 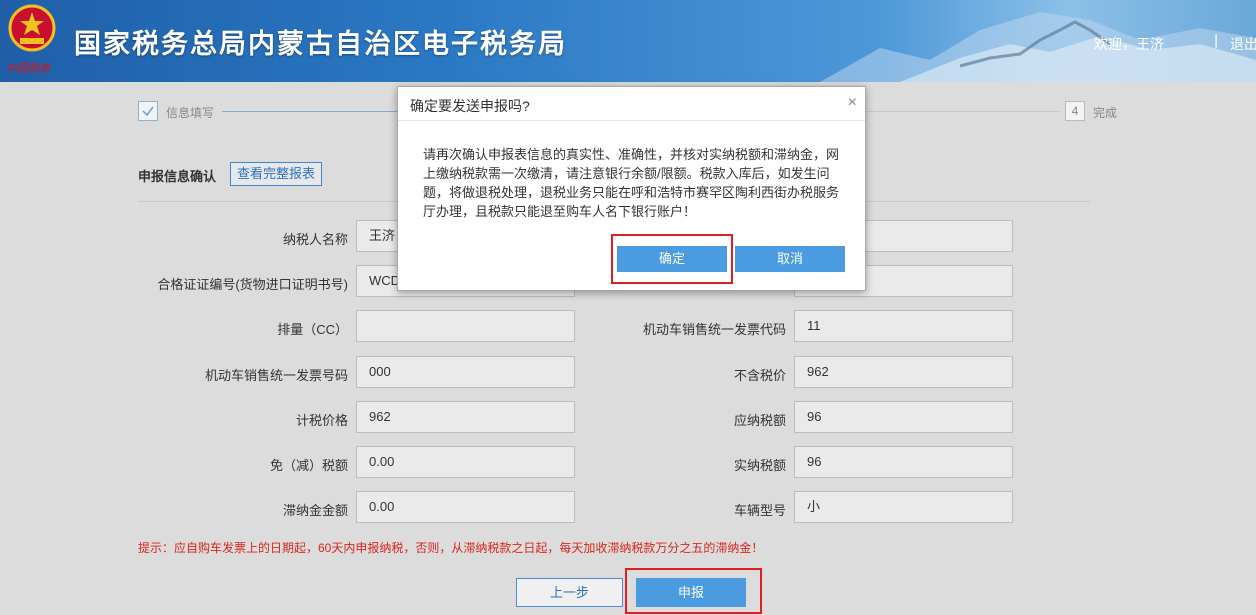 What do you see at coordinates (759, 510) in the screenshot?
I see `field-label-vehicle-model: 车辆型号` at bounding box center [759, 510].